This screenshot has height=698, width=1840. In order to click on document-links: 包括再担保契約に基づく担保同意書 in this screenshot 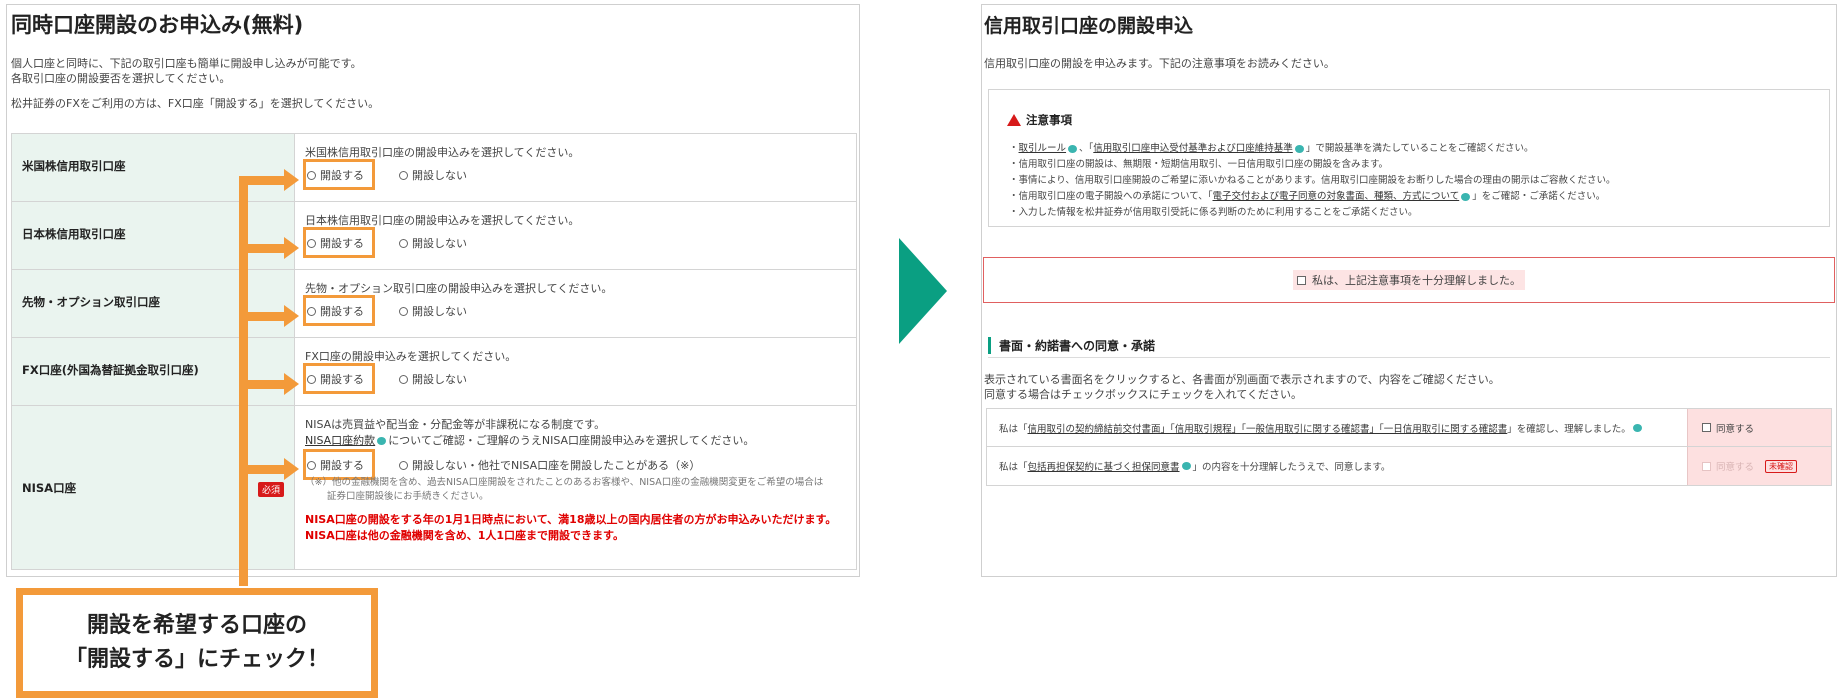, I will do `click(1104, 466)`.